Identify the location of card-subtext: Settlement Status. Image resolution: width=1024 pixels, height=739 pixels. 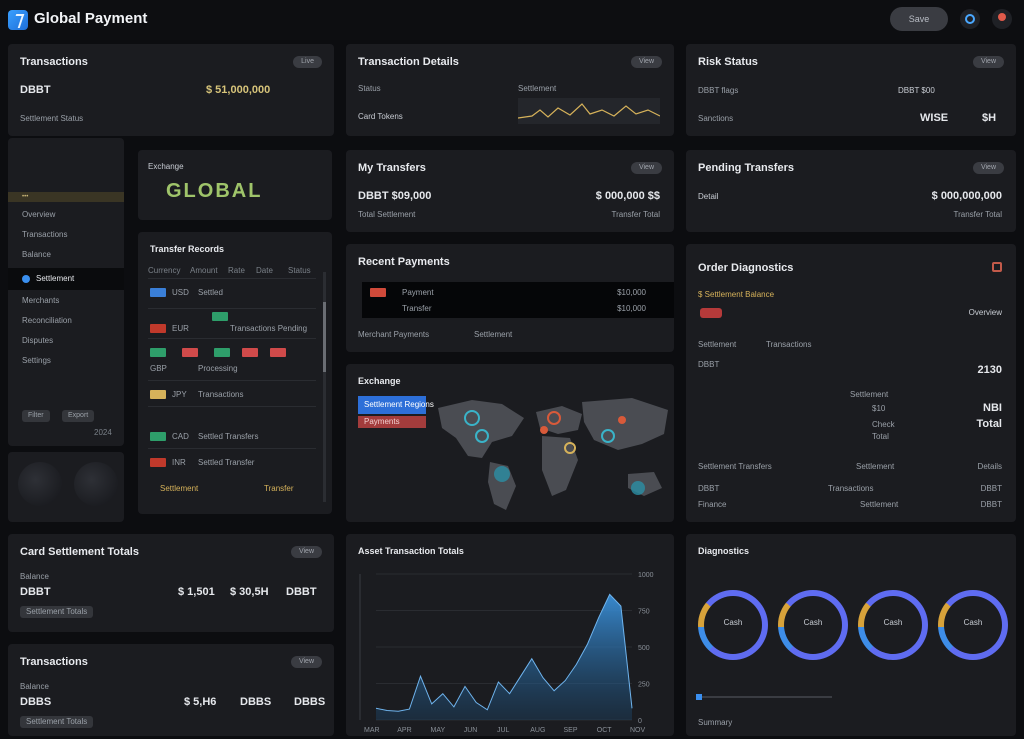
(52, 118).